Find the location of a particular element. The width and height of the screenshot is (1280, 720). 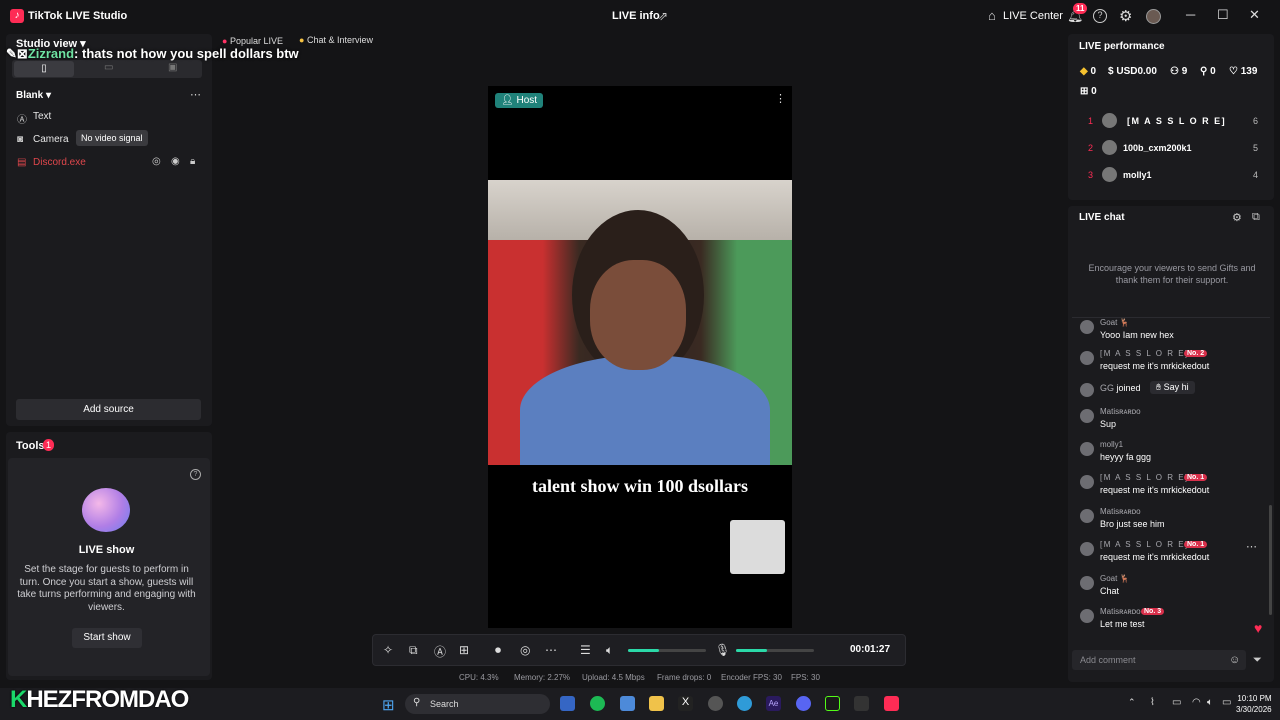

add-frame-icon: ⊞ is located at coordinates (464, 650).